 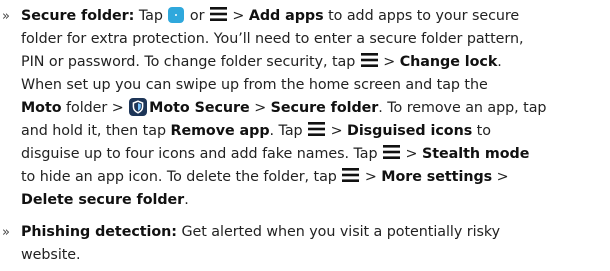 I want to click on phishing-heading: Phishing detection:, so click(x=99, y=232).